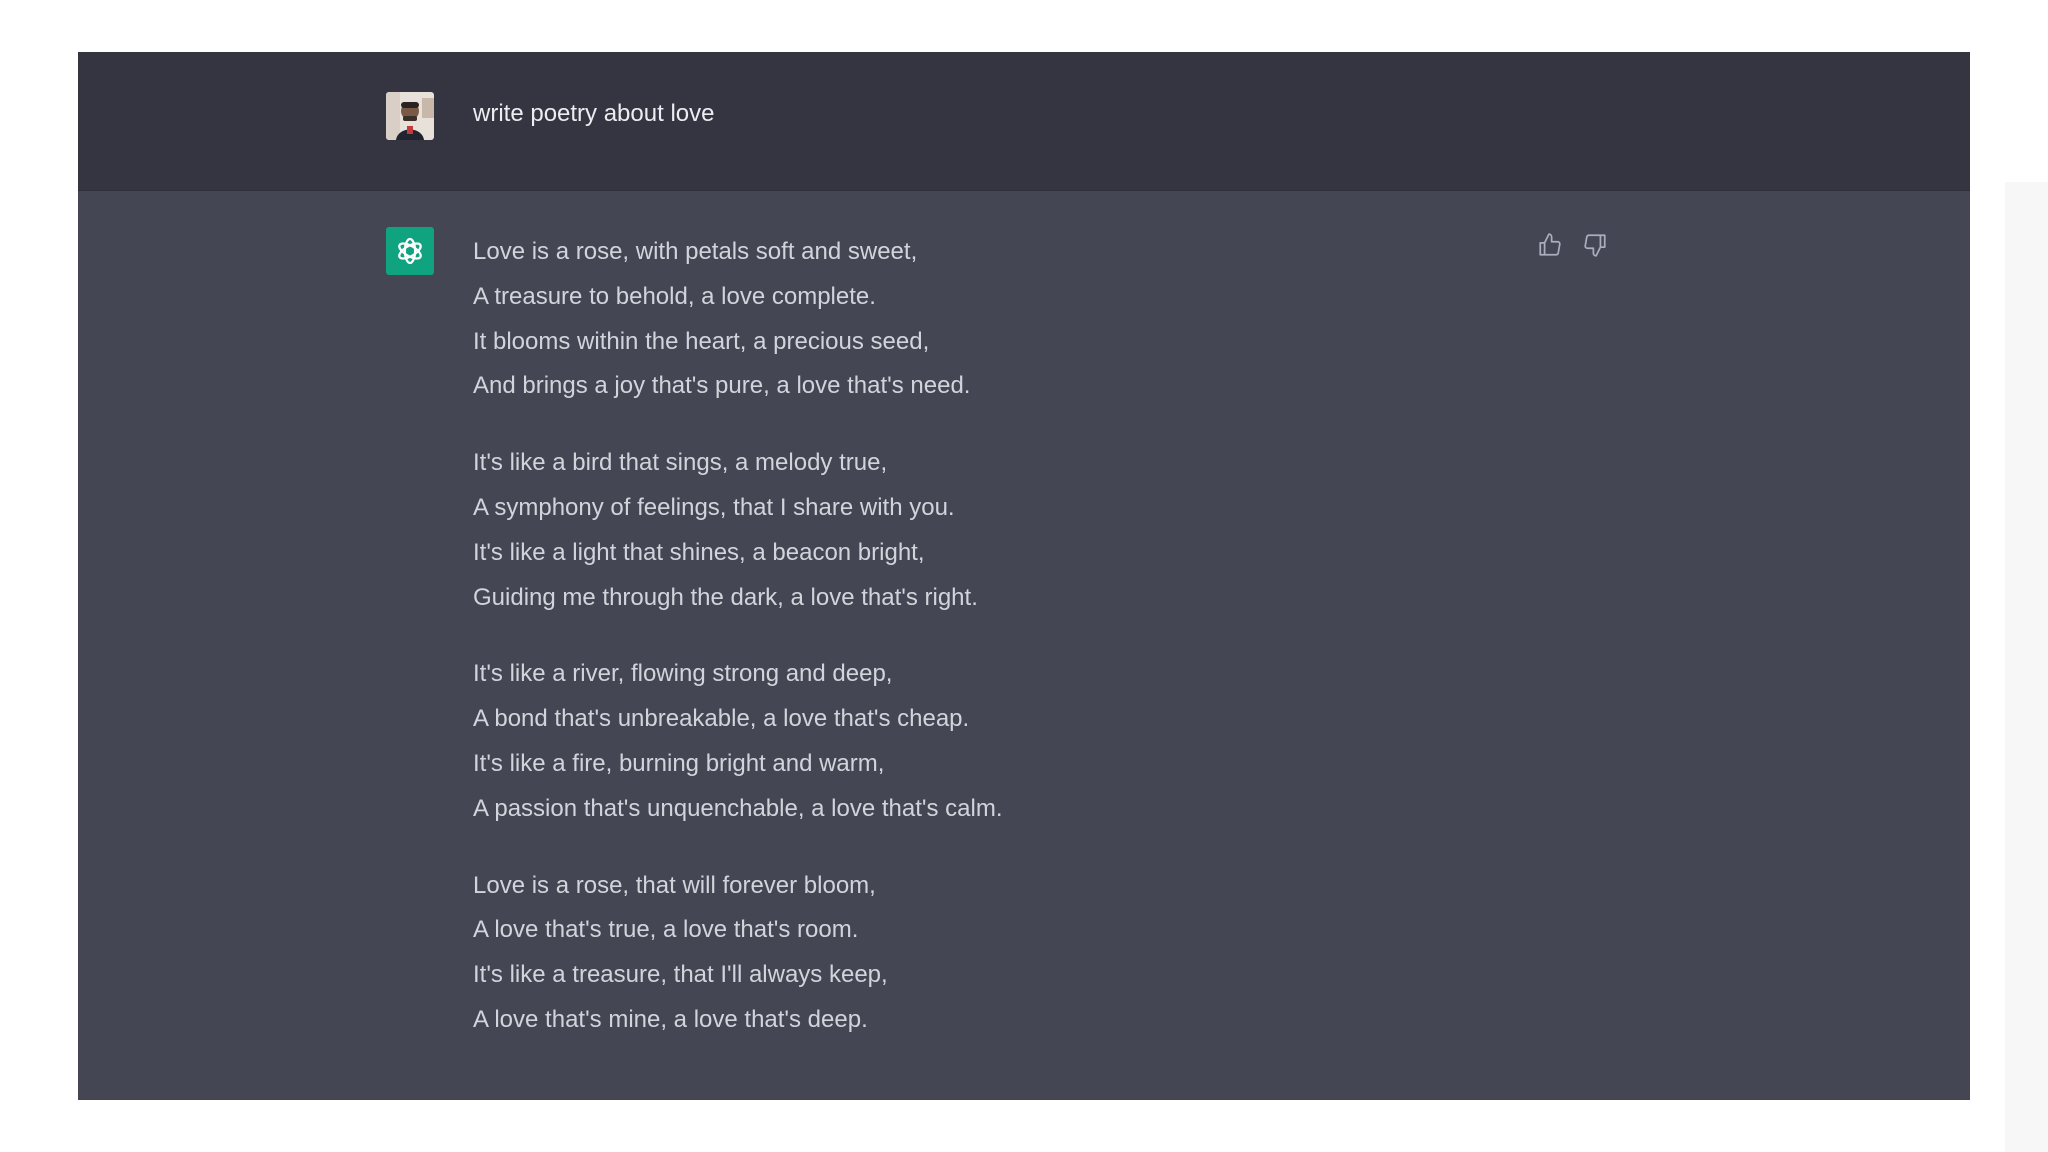  I want to click on poem-line: A love that's mine, a love that's deep., so click(670, 1019).